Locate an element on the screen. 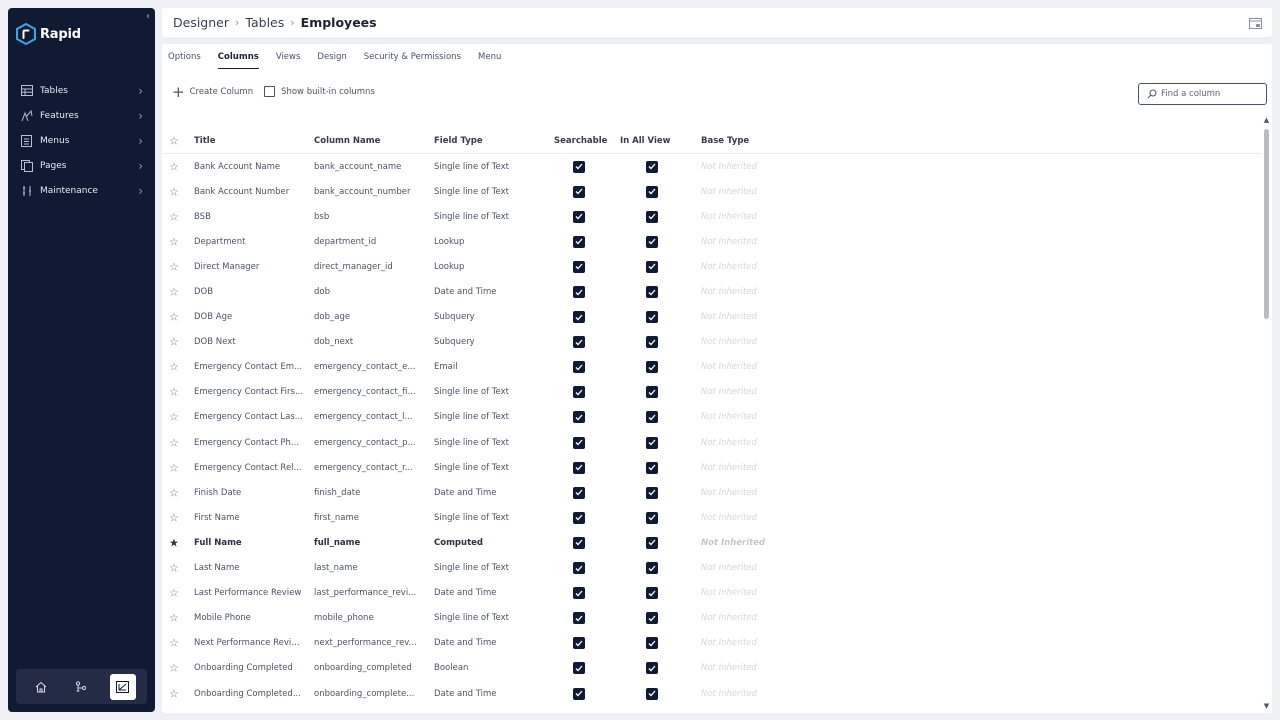 This screenshot has width=1280, height=720. column-title: First Name is located at coordinates (249, 518).